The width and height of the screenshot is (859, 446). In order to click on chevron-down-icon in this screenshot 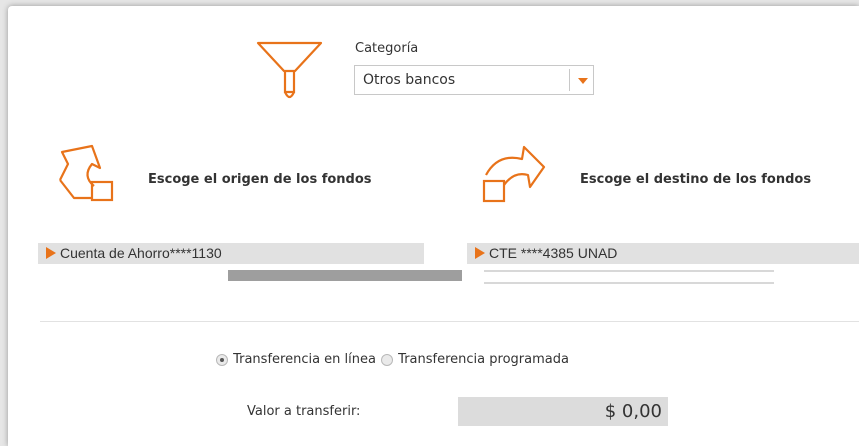, I will do `click(583, 81)`.